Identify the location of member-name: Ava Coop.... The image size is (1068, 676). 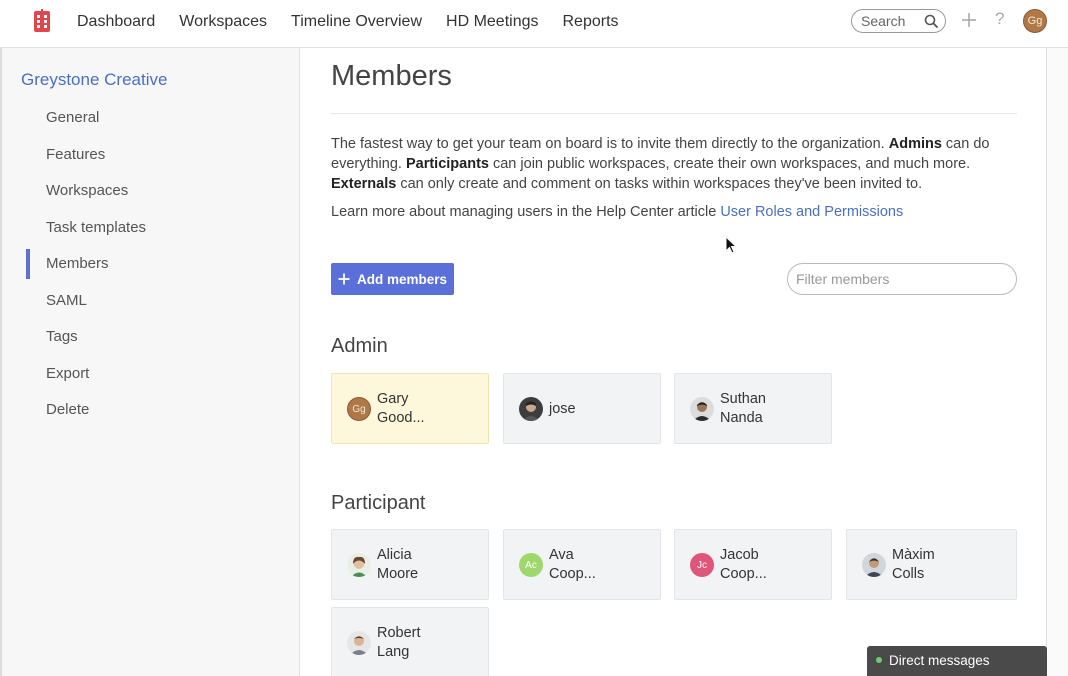
(572, 564).